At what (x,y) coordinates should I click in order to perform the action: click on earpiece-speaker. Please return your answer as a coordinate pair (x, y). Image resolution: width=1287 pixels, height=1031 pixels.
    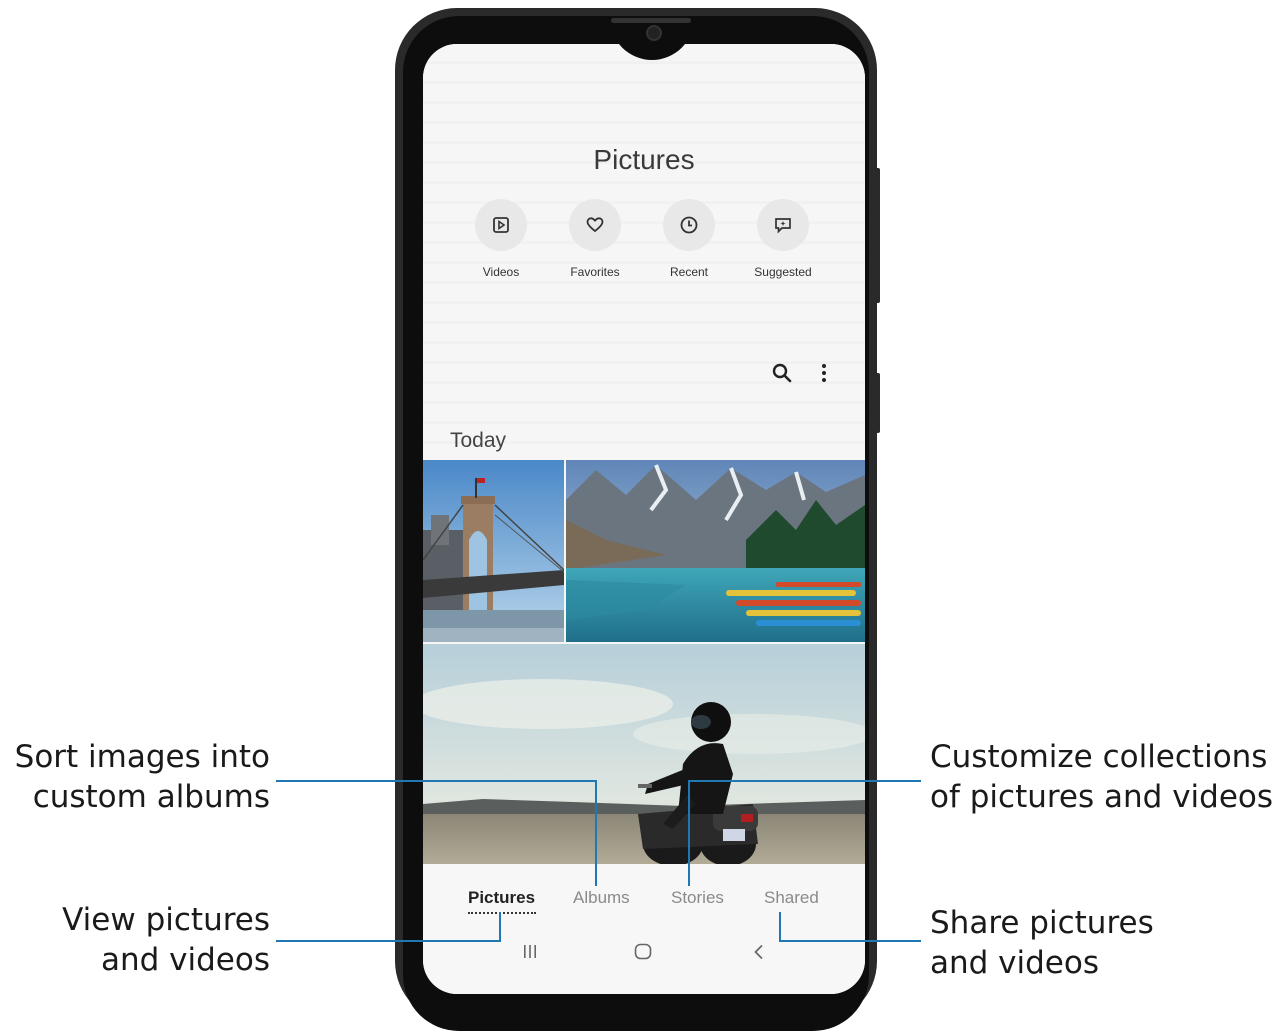
    Looking at the image, I should click on (651, 20).